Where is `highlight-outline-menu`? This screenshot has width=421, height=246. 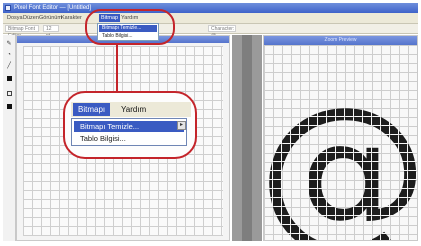 highlight-outline-menu is located at coordinates (130, 27).